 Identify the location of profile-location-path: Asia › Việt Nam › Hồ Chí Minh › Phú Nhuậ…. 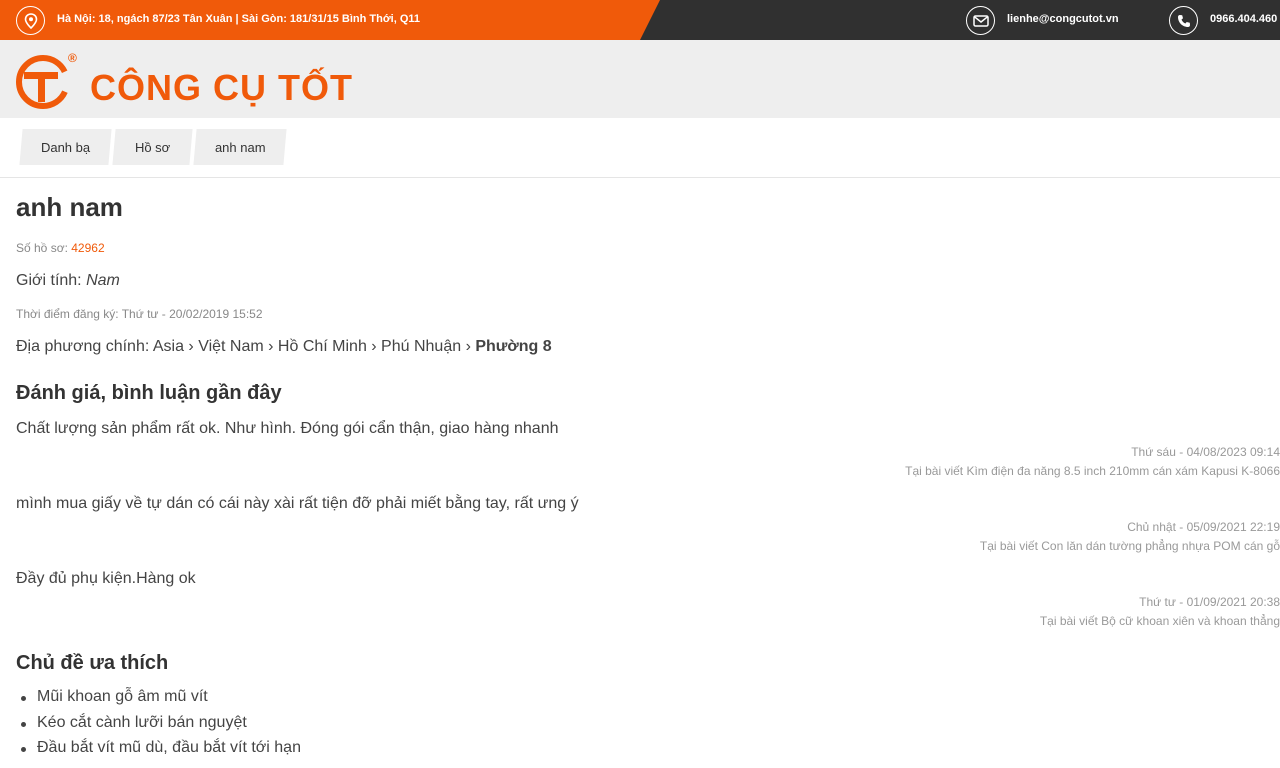
(311, 346).